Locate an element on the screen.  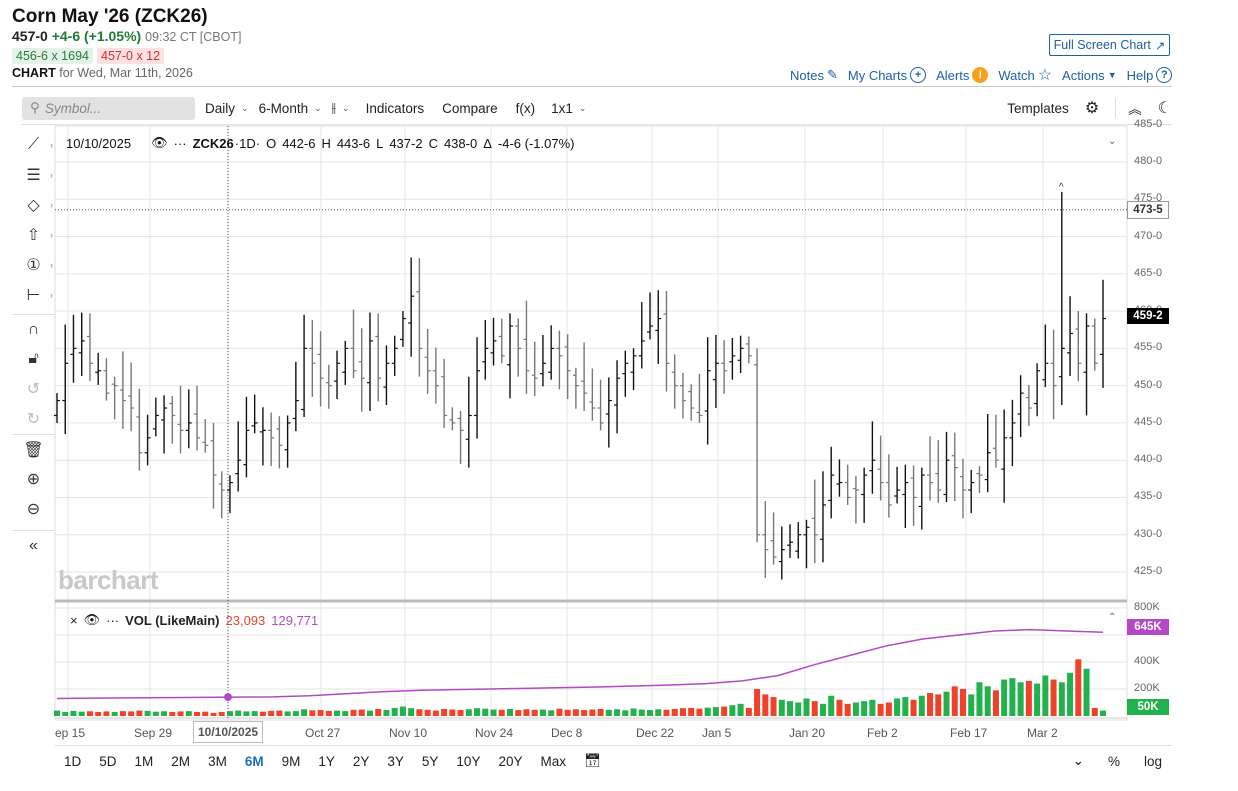
volume-collapse-chevron-icon: ⌃ is located at coordinates (1112, 617).